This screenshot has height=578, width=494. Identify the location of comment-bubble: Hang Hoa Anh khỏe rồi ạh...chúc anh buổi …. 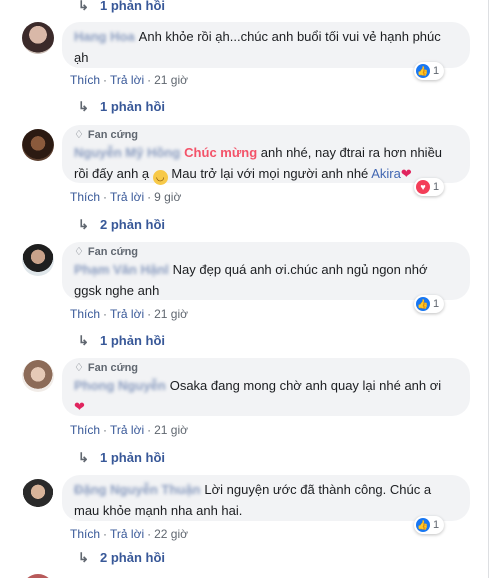
(266, 45).